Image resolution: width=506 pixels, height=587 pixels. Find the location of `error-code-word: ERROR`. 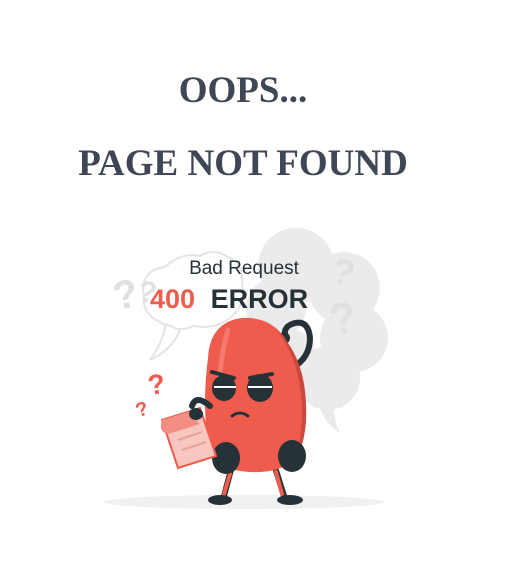

error-code-word: ERROR is located at coordinates (260, 299).